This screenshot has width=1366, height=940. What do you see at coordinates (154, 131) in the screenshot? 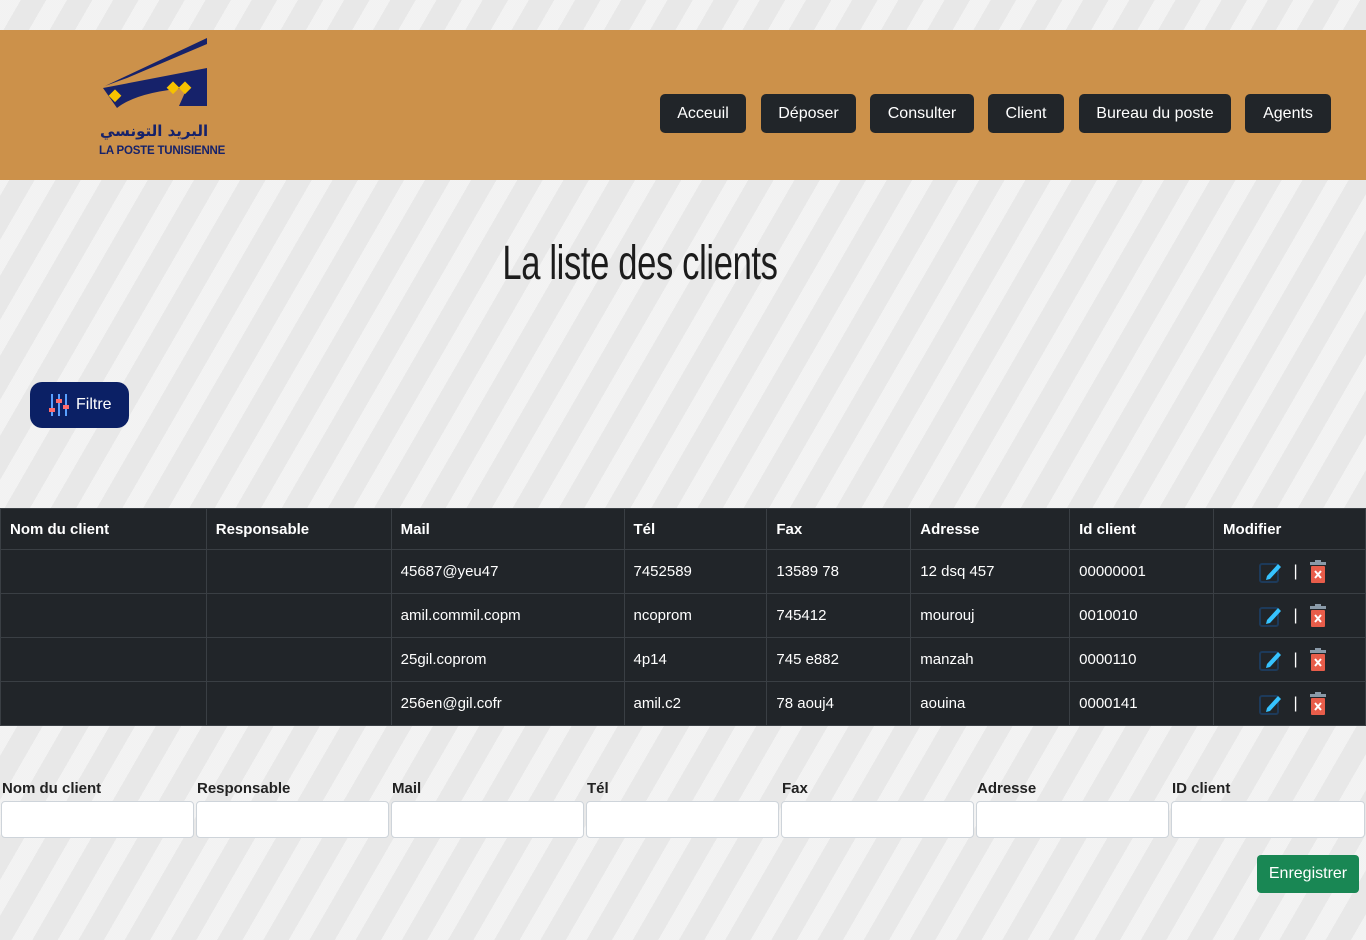
I see `logo-arabic-text: البريد التونسي` at bounding box center [154, 131].